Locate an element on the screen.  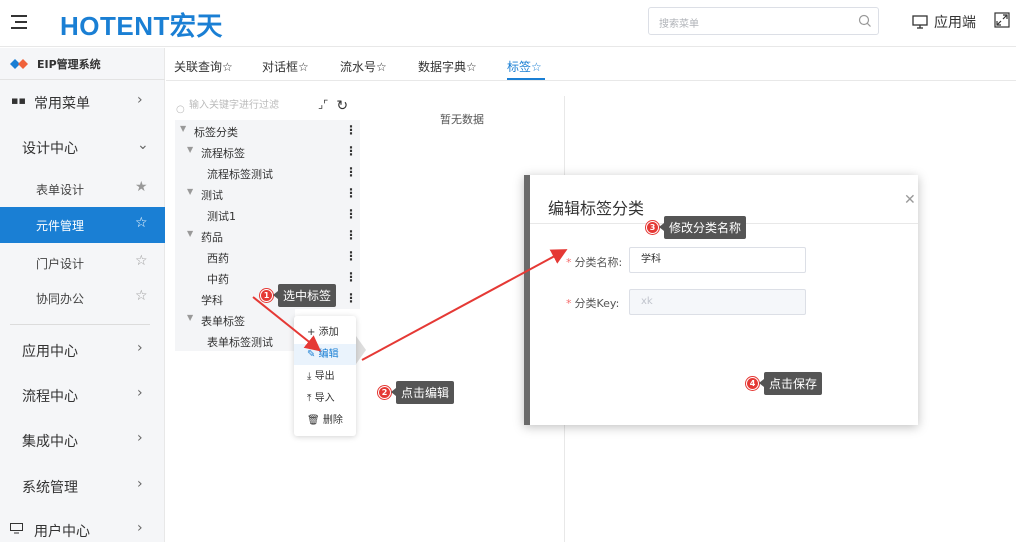
menu-item-delete: 🗑 删除 is located at coordinates (325, 420).